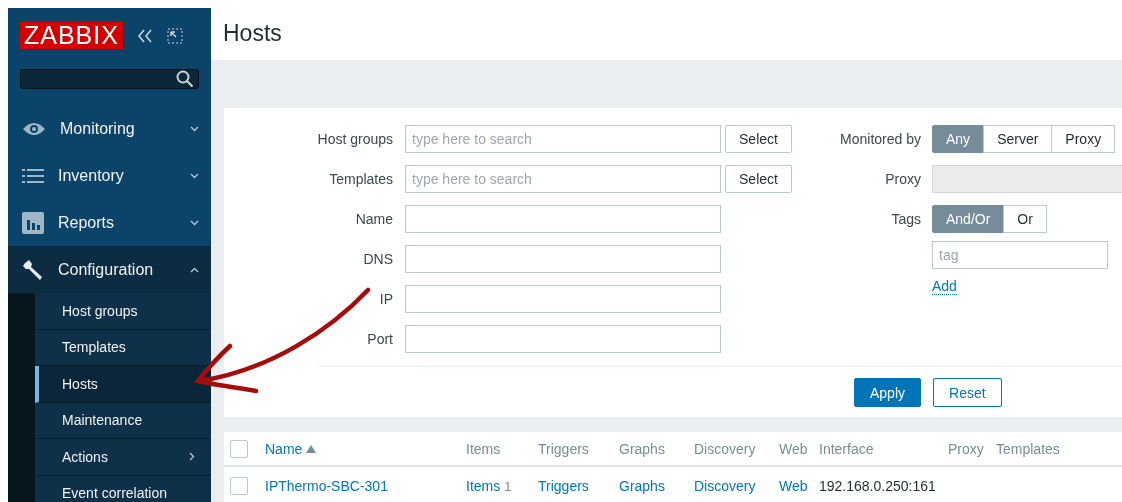  I want to click on field-label: Host groups, so click(355, 139).